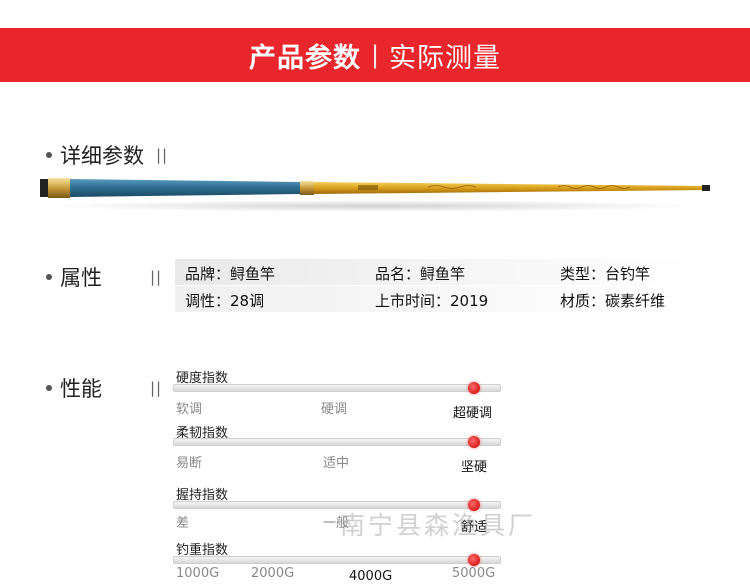  Describe the element at coordinates (102, 156) in the screenshot. I see `details-heading-text: 详细参数` at that location.